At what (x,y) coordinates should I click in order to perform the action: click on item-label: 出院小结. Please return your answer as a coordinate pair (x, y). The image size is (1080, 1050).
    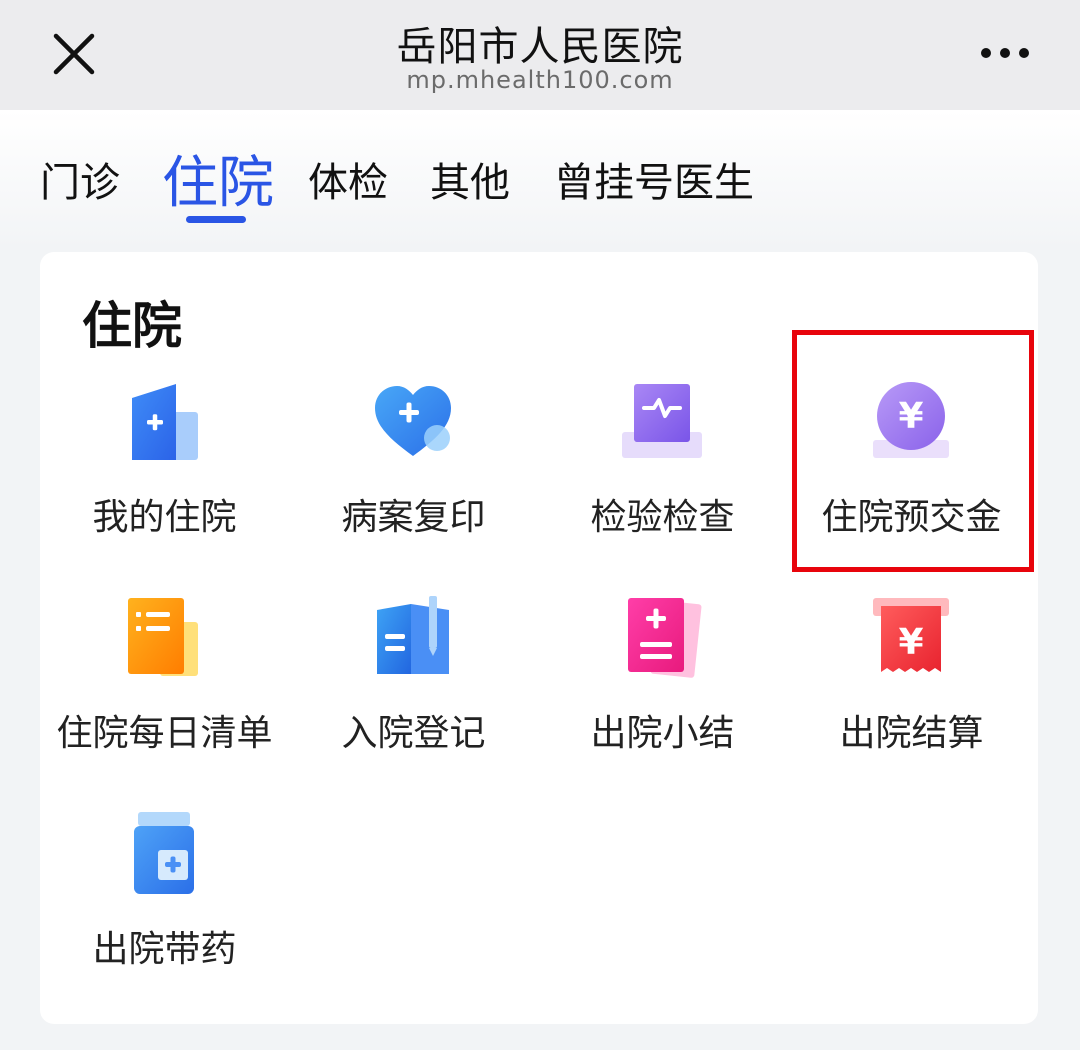
    Looking at the image, I should click on (662, 733).